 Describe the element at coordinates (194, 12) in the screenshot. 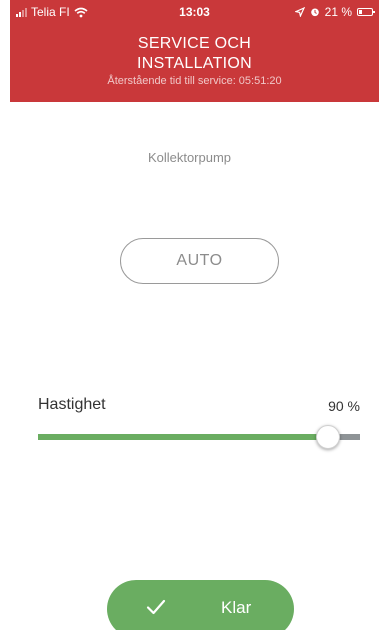

I see `status-bar: Telia FI 13:03 21 %` at that location.